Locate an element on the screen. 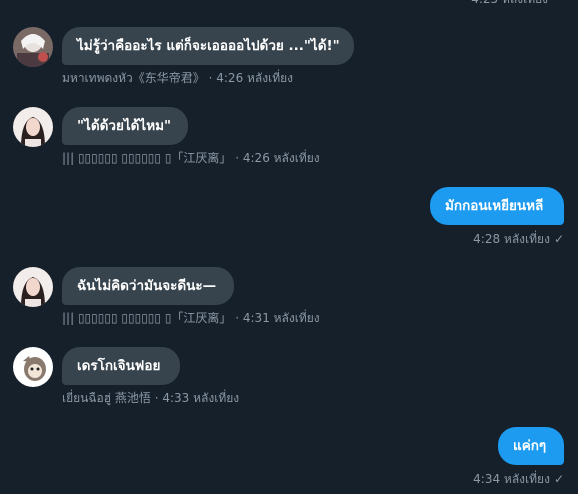  message-bubble: "ได้ด้วยได้ไหม" is located at coordinates (125, 126).